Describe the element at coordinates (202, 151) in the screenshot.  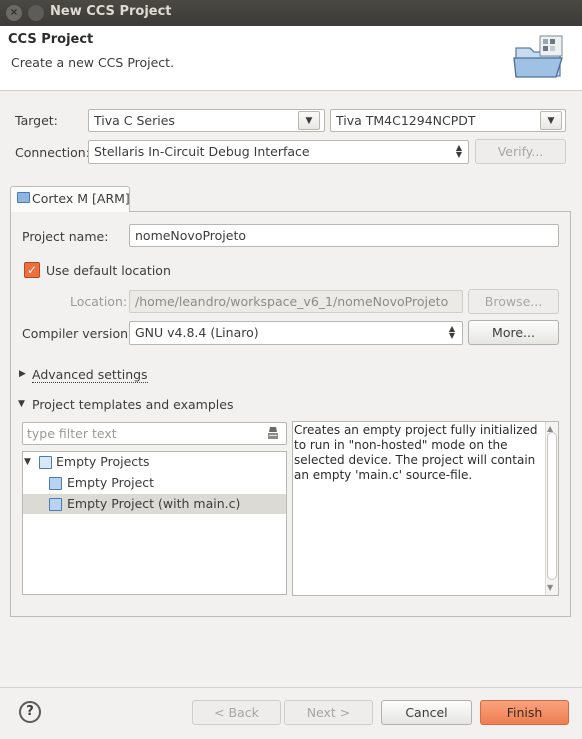
I see `connection-value: Stellaris In-Circuit Debug Interface` at that location.